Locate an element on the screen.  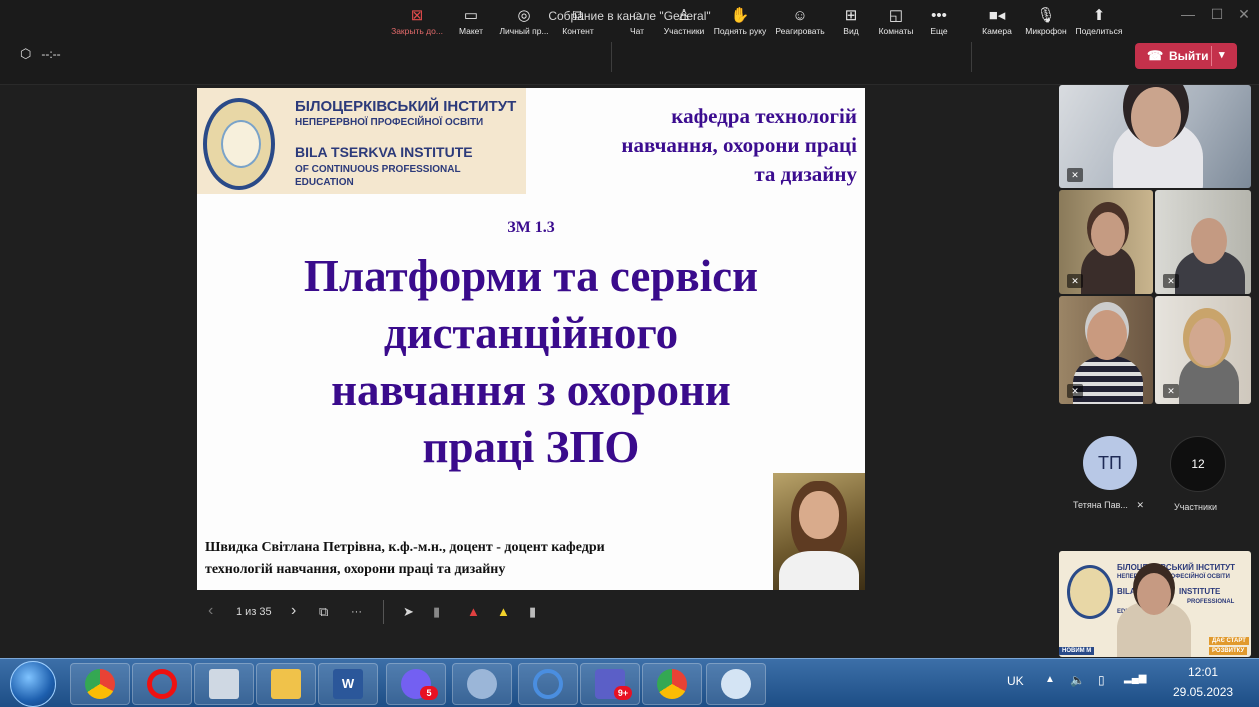
taskbar-opera is located at coordinates (162, 684).